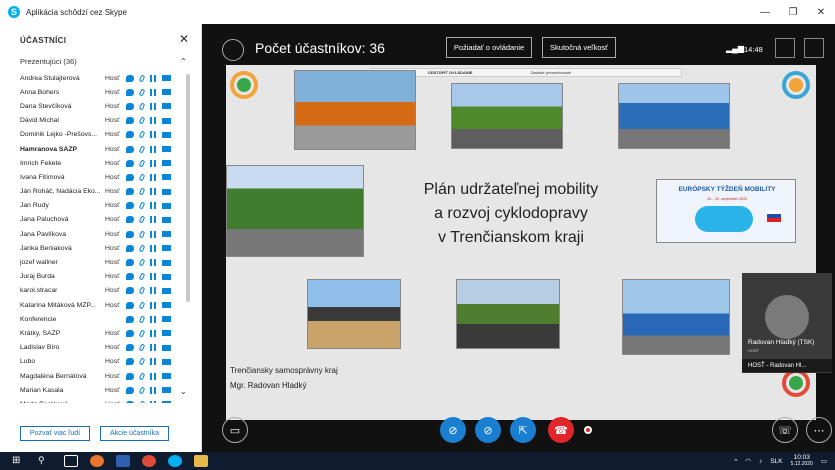 The height and width of the screenshot is (470, 835). I want to click on participant-list-scrollbar, so click(188, 188).